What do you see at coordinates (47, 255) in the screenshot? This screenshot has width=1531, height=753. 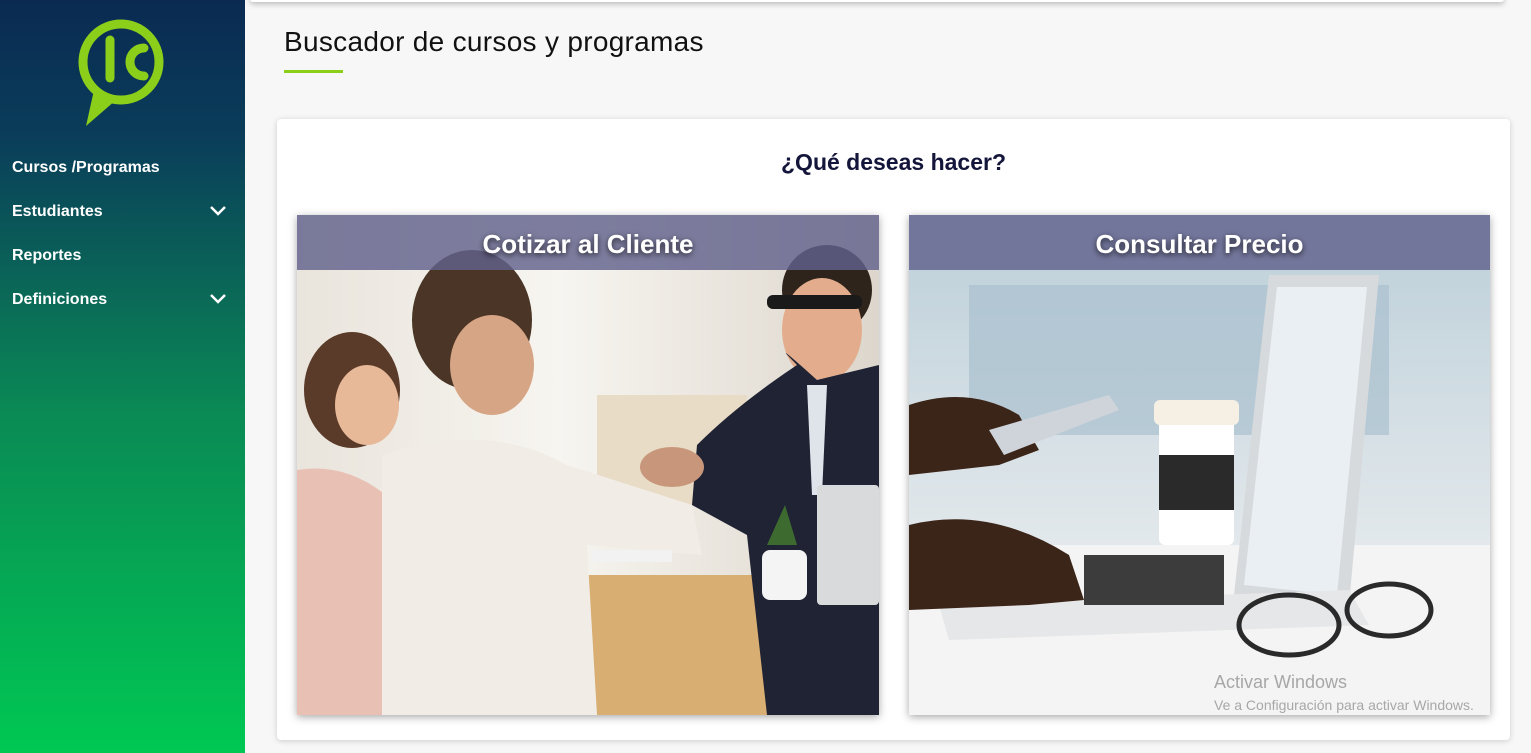 I see `sidebar-item-label: Reportes` at bounding box center [47, 255].